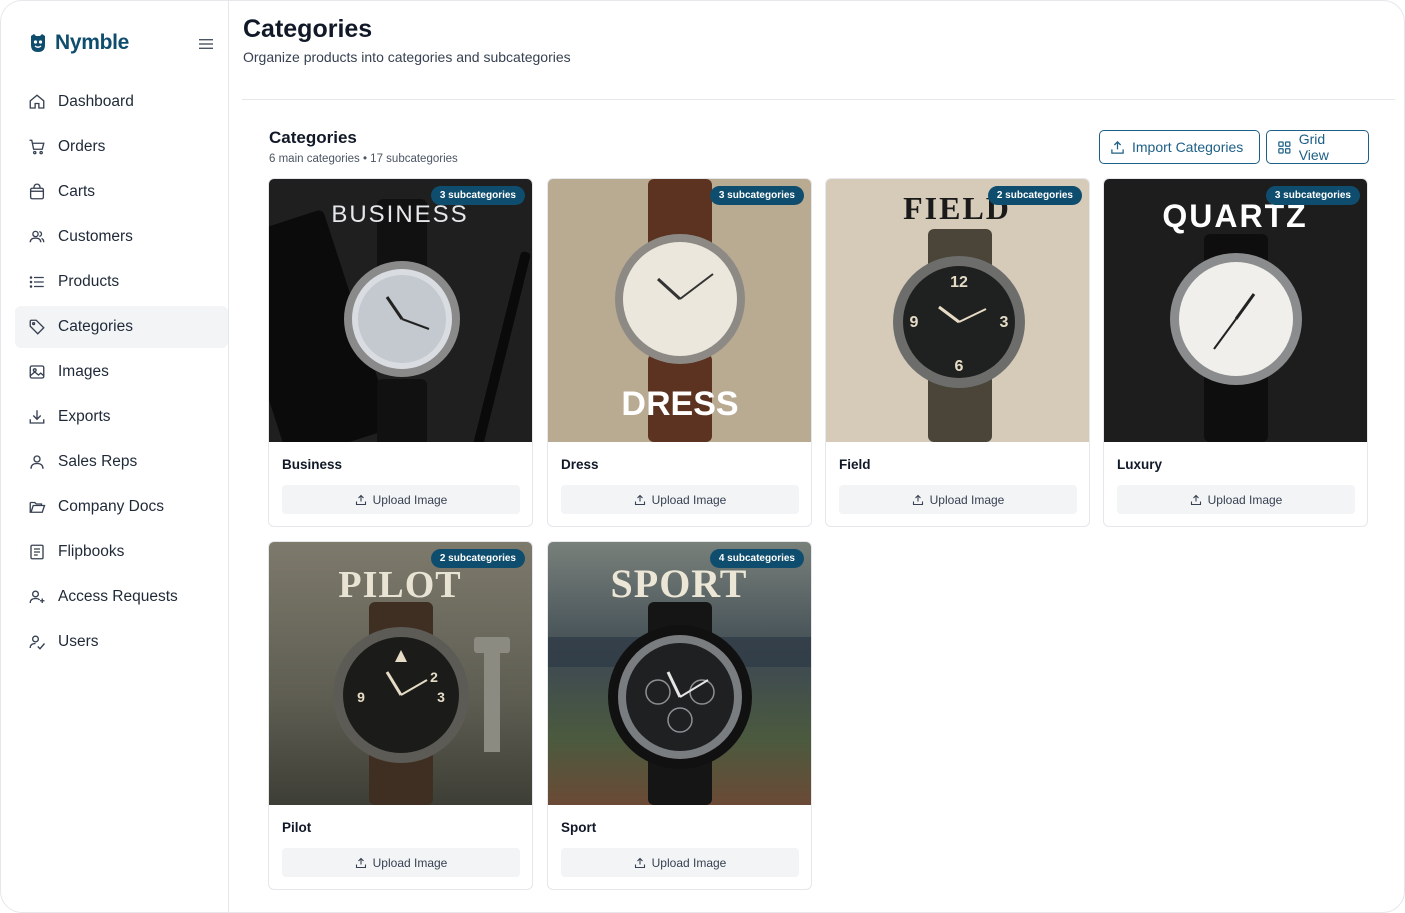  I want to click on category-image: 2 3 9 PILOT 2 subcategories, so click(400, 673).